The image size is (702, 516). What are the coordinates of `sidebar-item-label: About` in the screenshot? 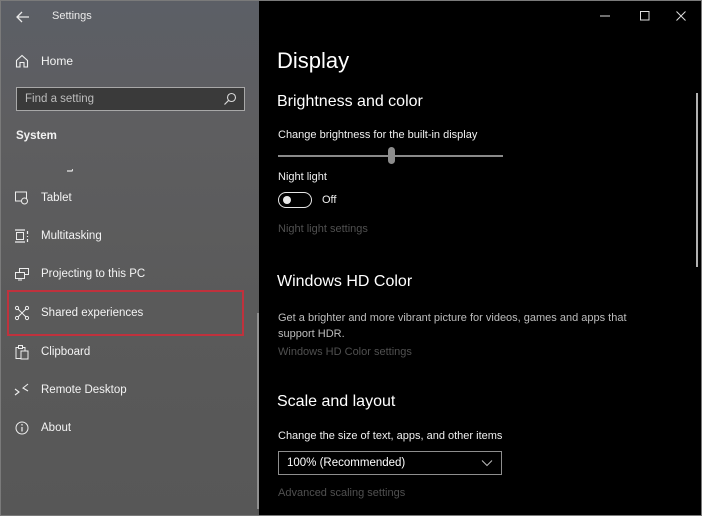 It's located at (56, 428).